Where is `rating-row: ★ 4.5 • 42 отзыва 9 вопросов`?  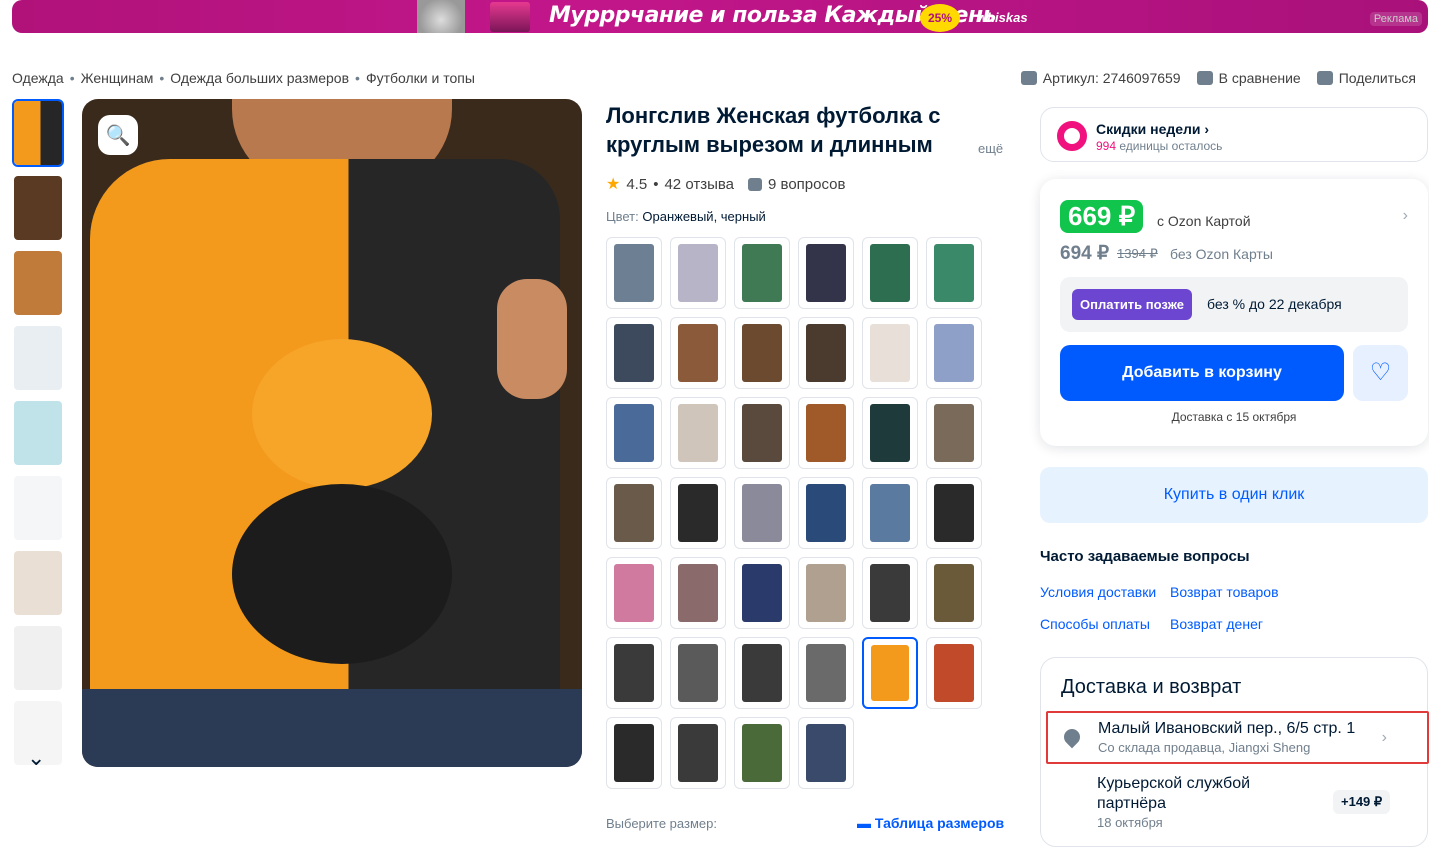 rating-row: ★ 4.5 • 42 отзыва 9 вопросов is located at coordinates (726, 184).